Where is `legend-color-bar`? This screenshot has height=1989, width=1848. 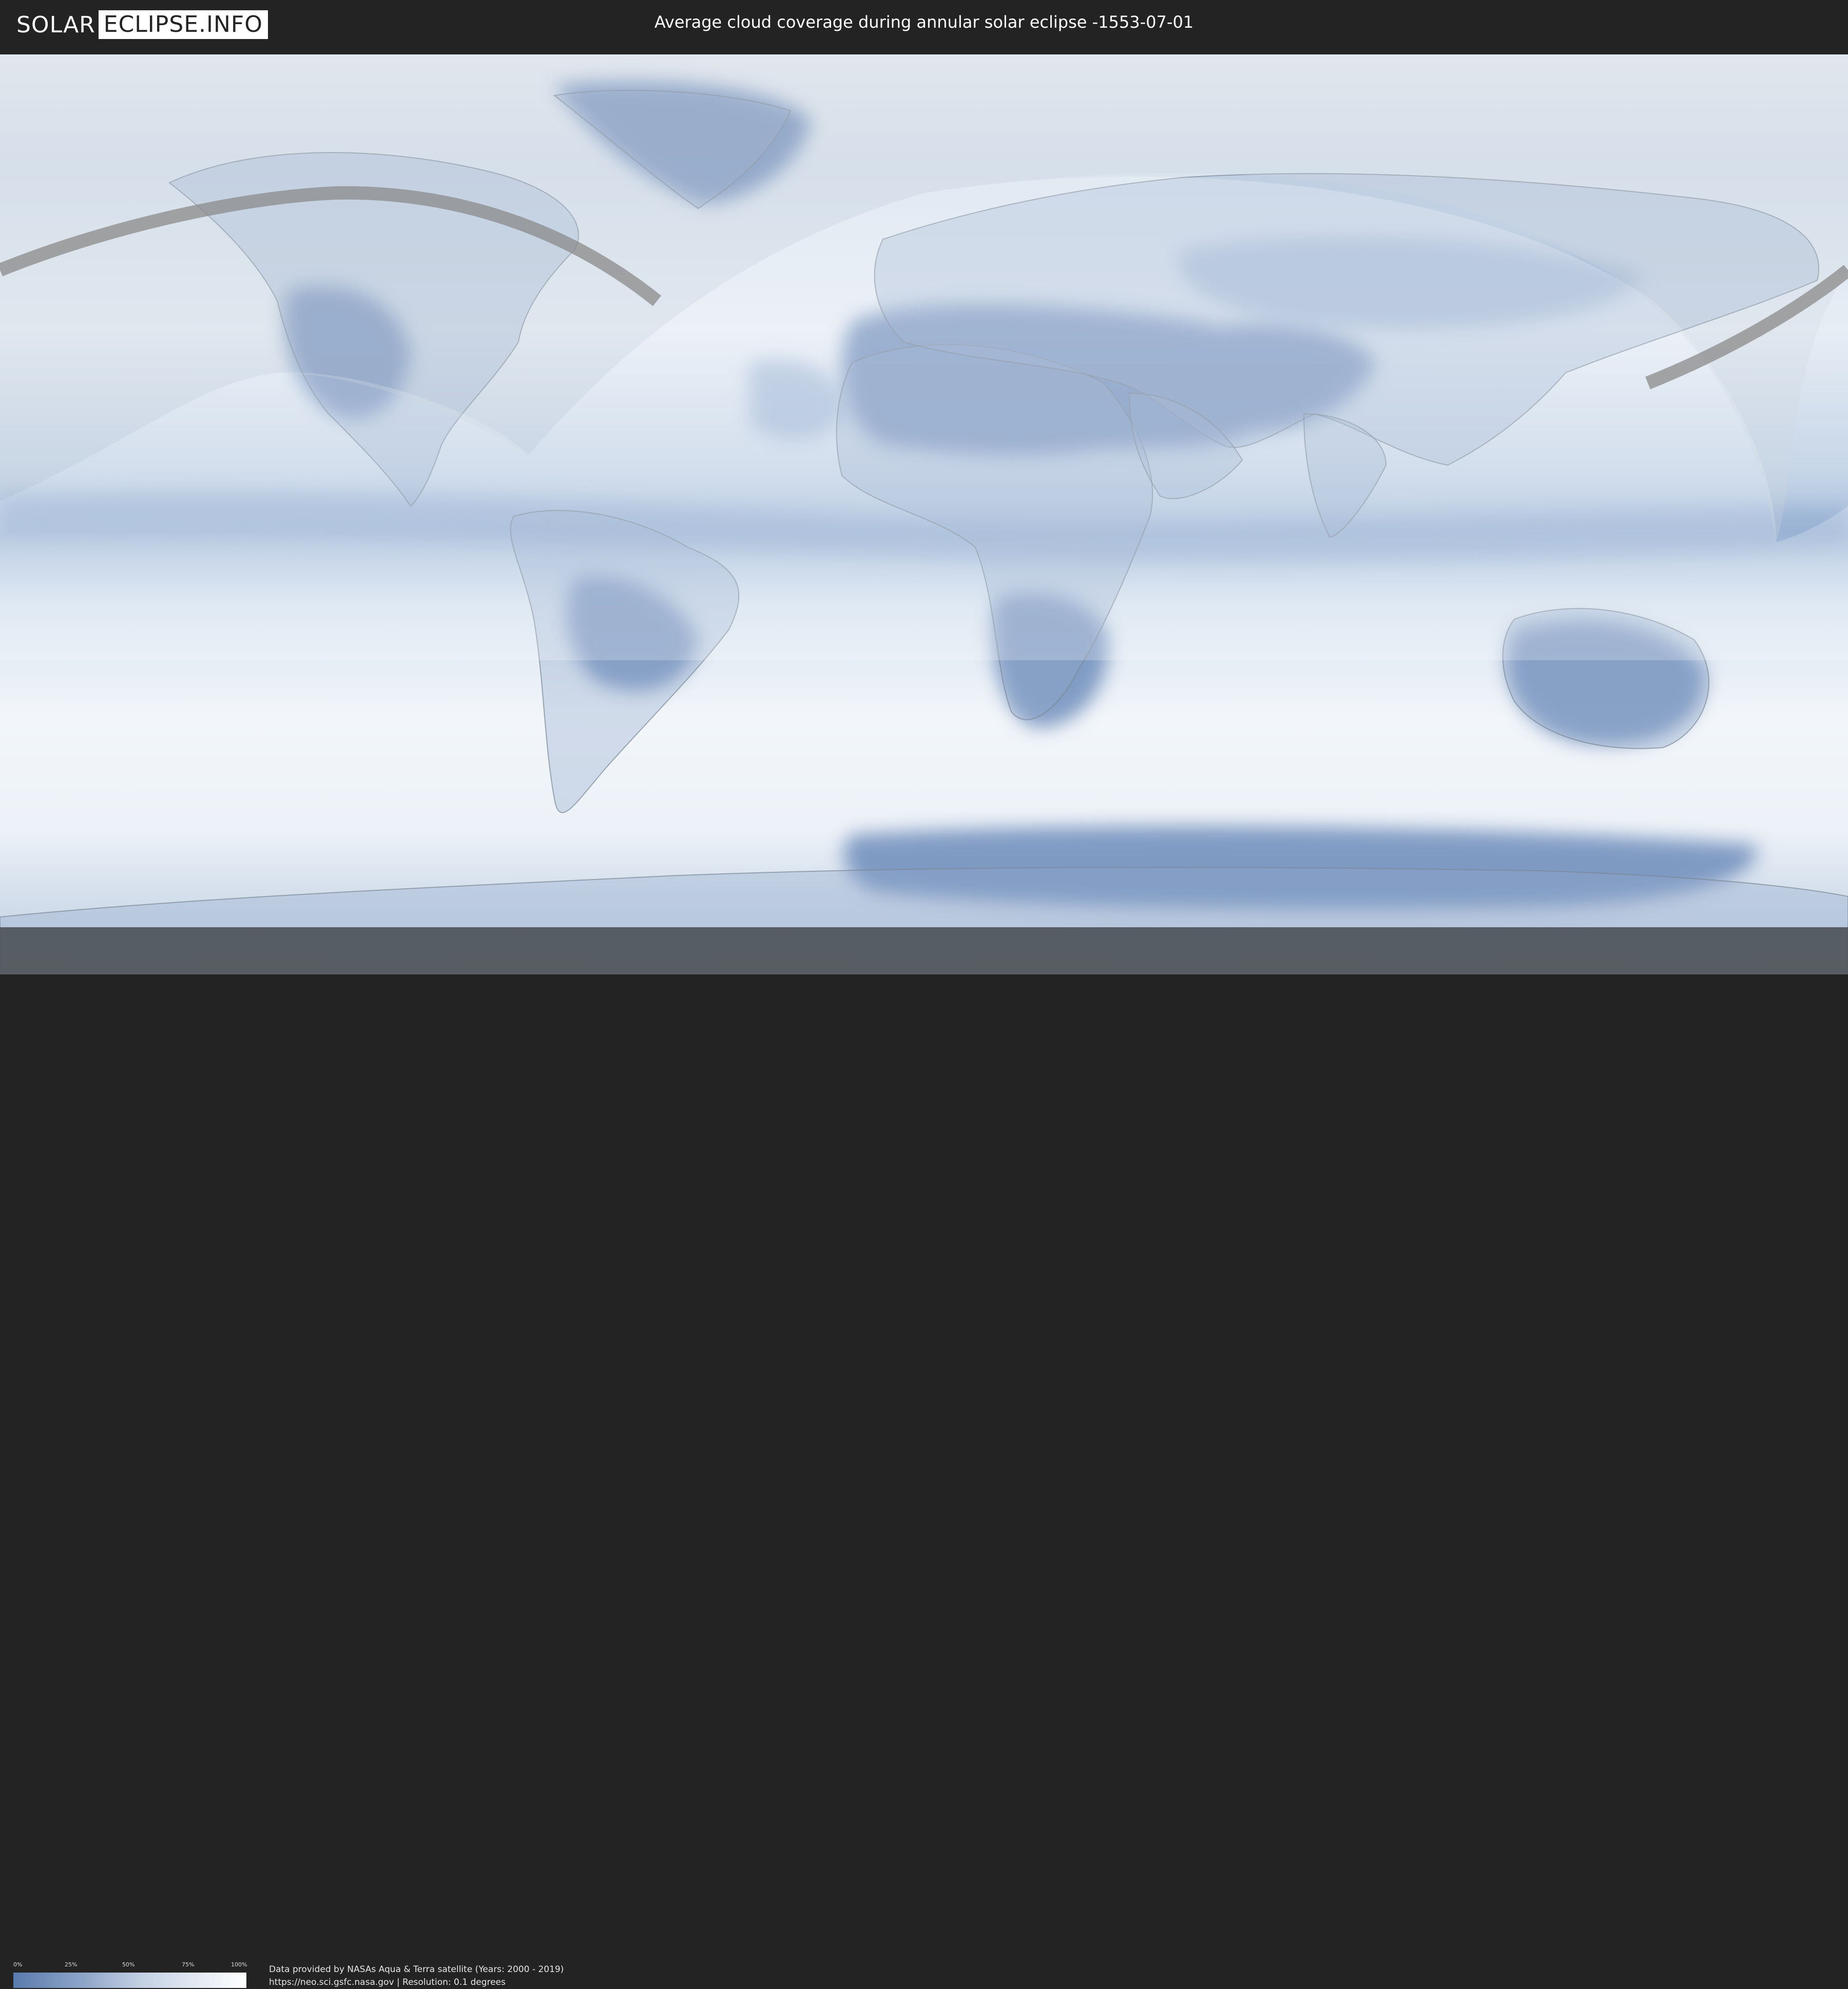 legend-color-bar is located at coordinates (129, 1980).